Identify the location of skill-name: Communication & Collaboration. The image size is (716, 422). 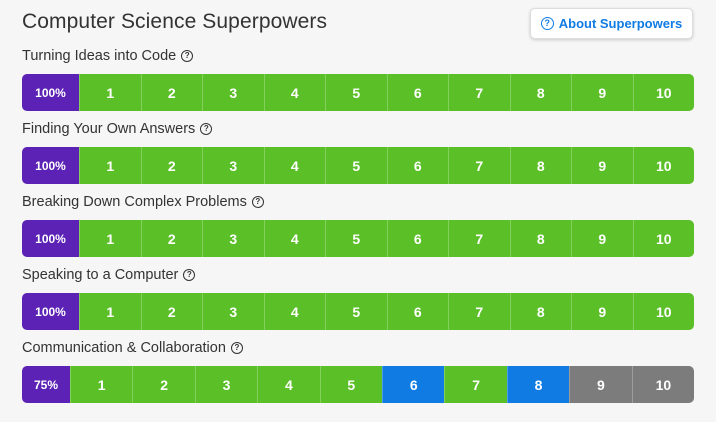
(124, 348).